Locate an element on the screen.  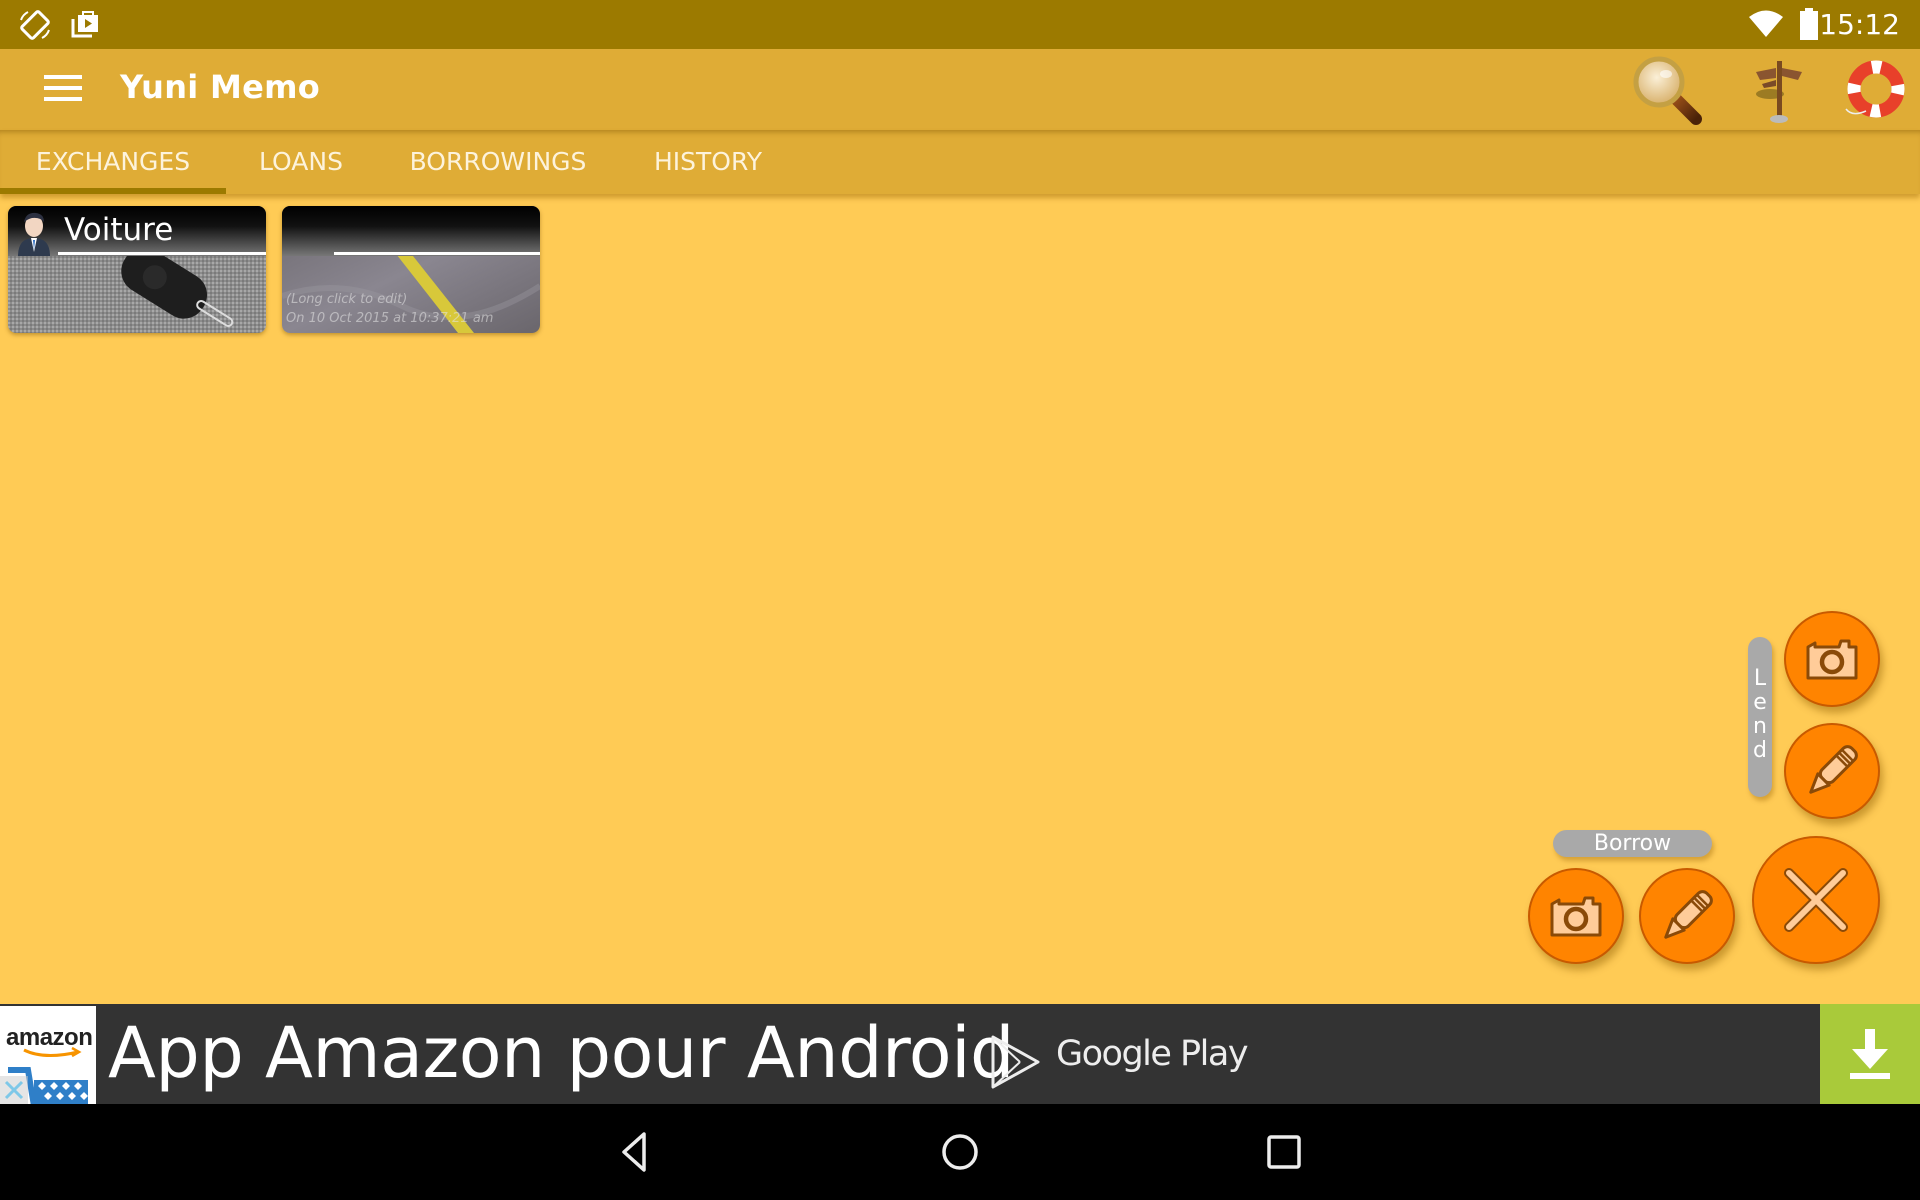
ad-headline: App Amazon pour Android is located at coordinates (561, 1053).